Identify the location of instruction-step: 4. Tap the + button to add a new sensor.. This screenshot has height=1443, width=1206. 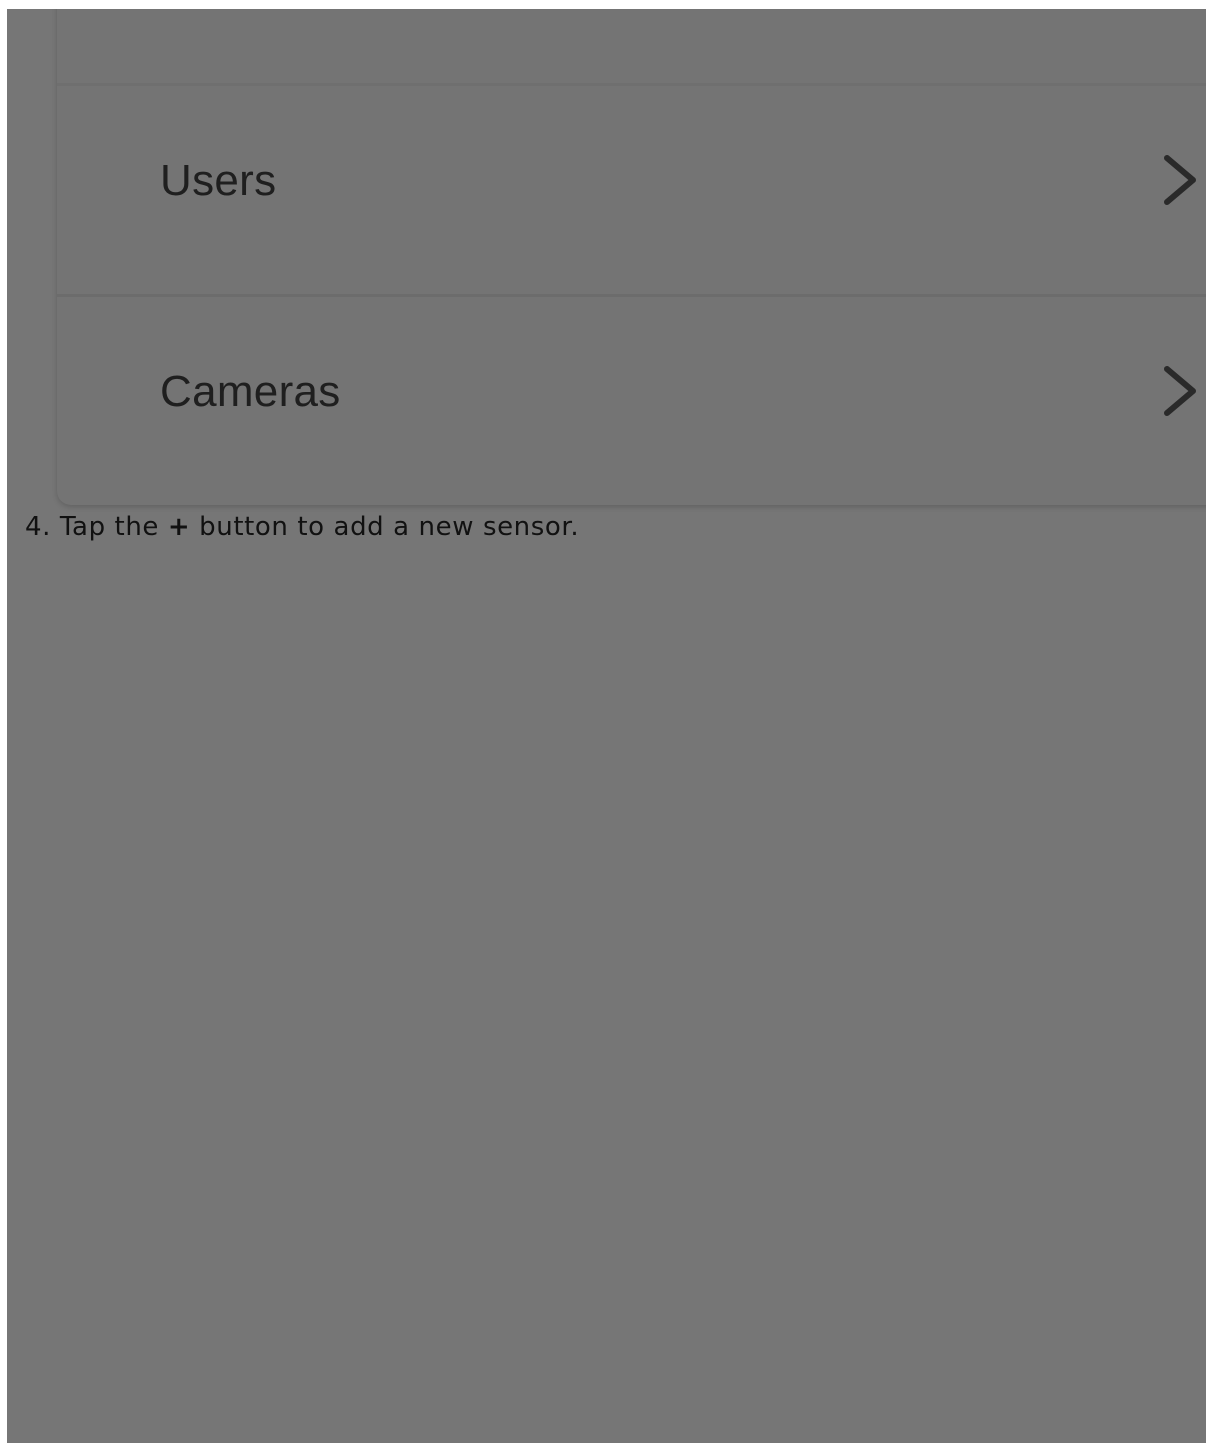
(302, 527).